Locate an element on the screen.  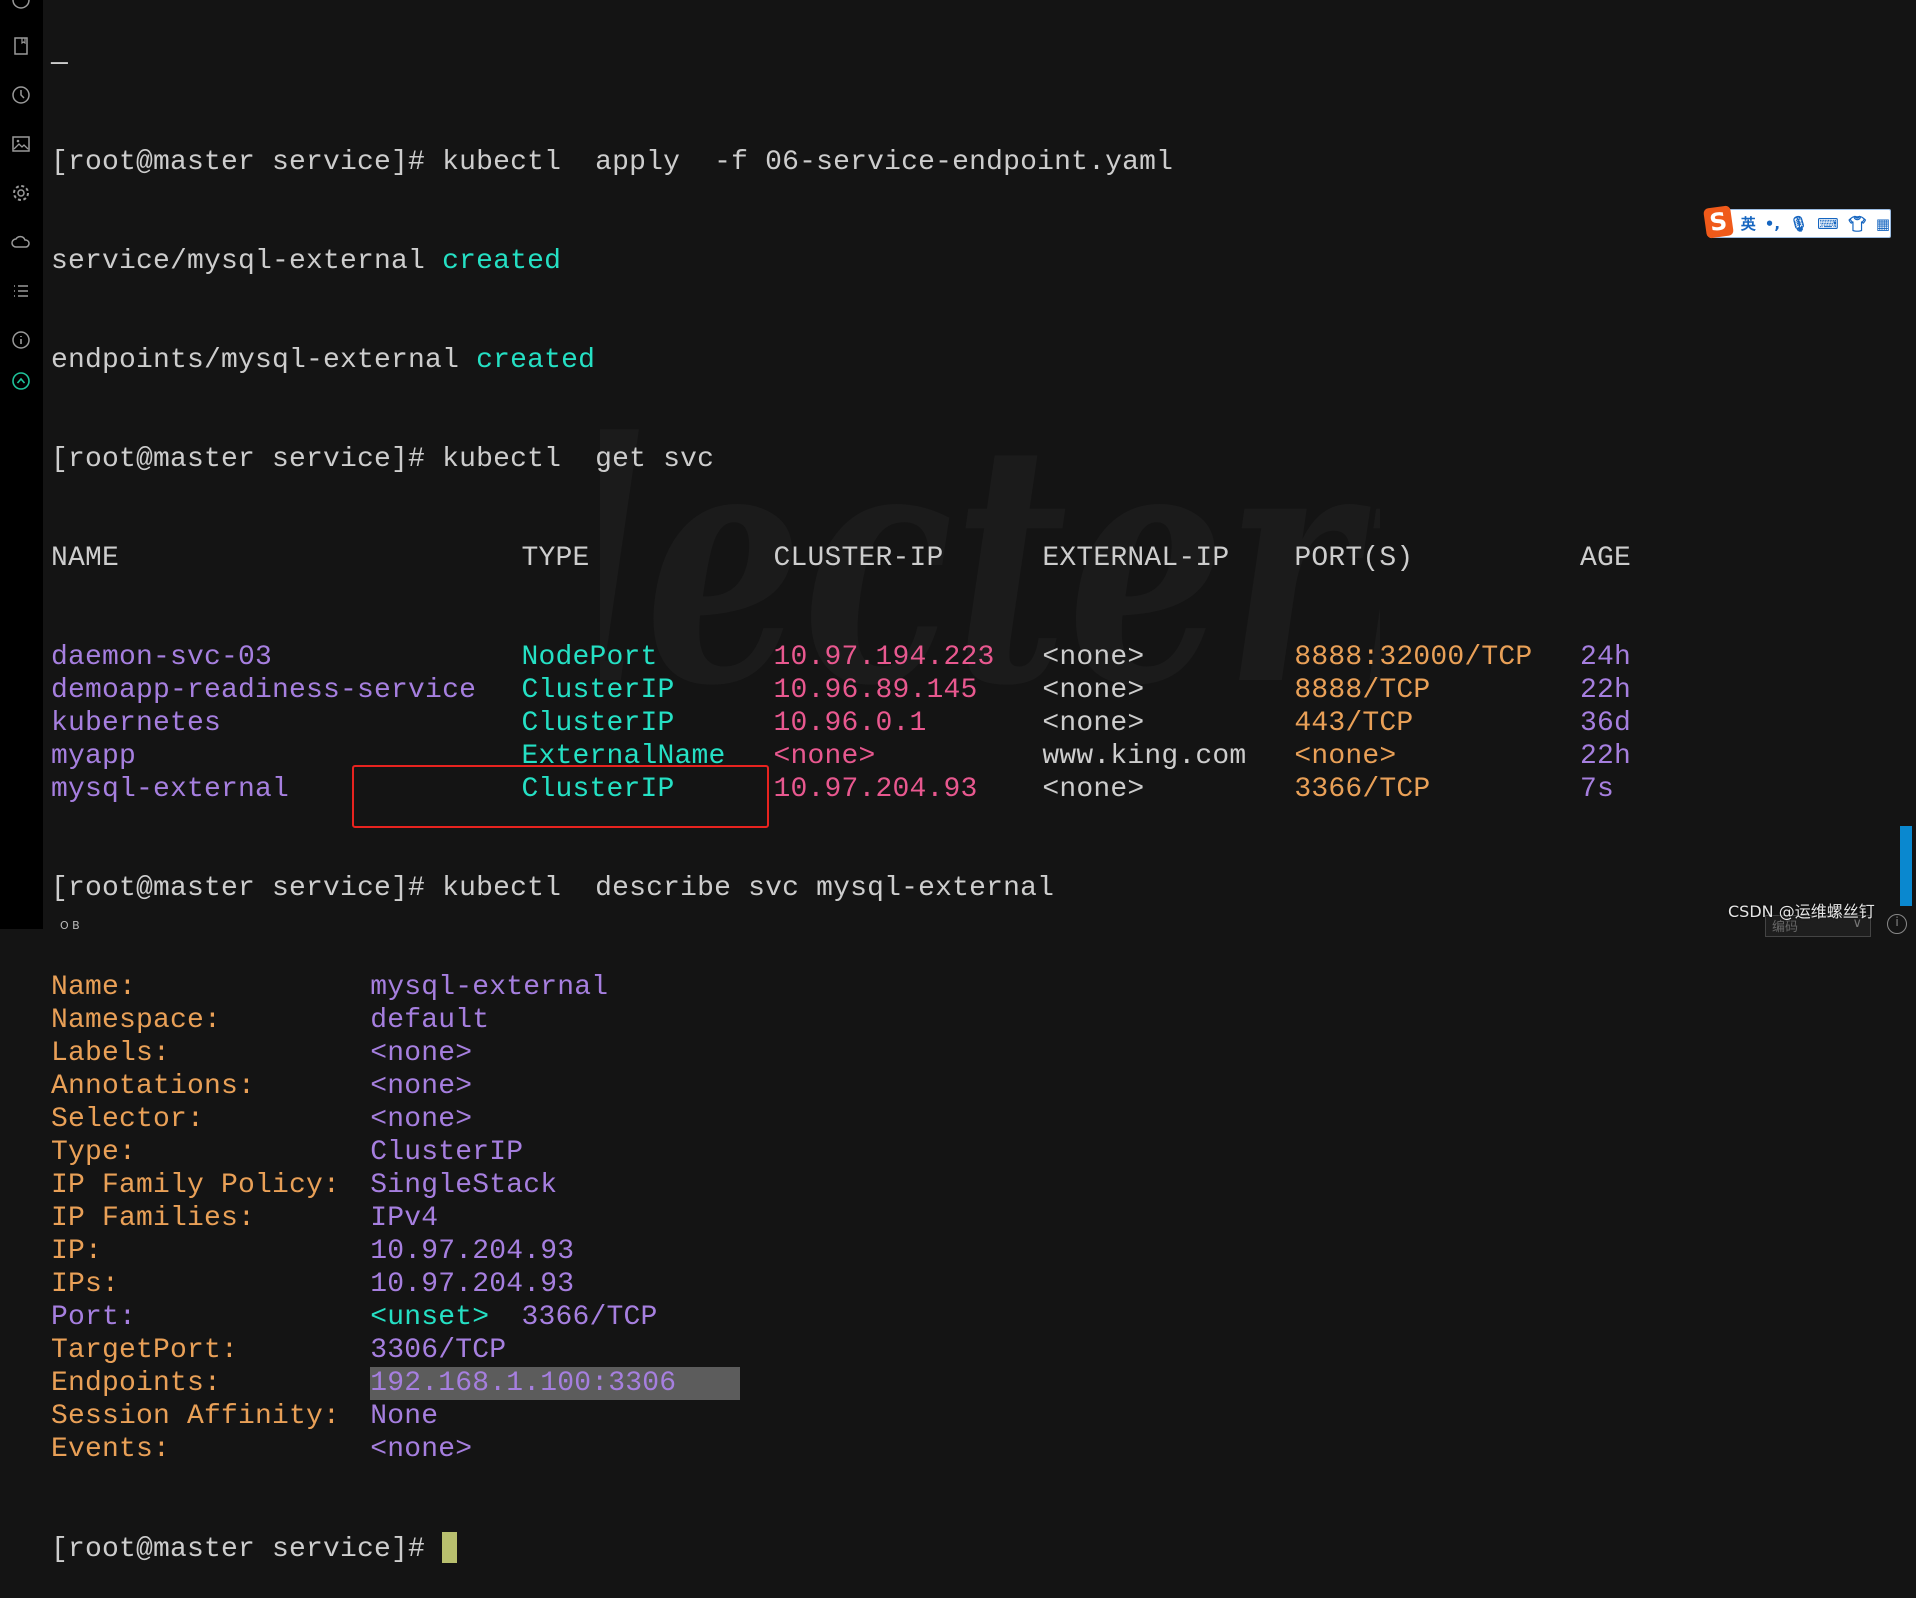
terminal-cursor is located at coordinates (450, 1547).